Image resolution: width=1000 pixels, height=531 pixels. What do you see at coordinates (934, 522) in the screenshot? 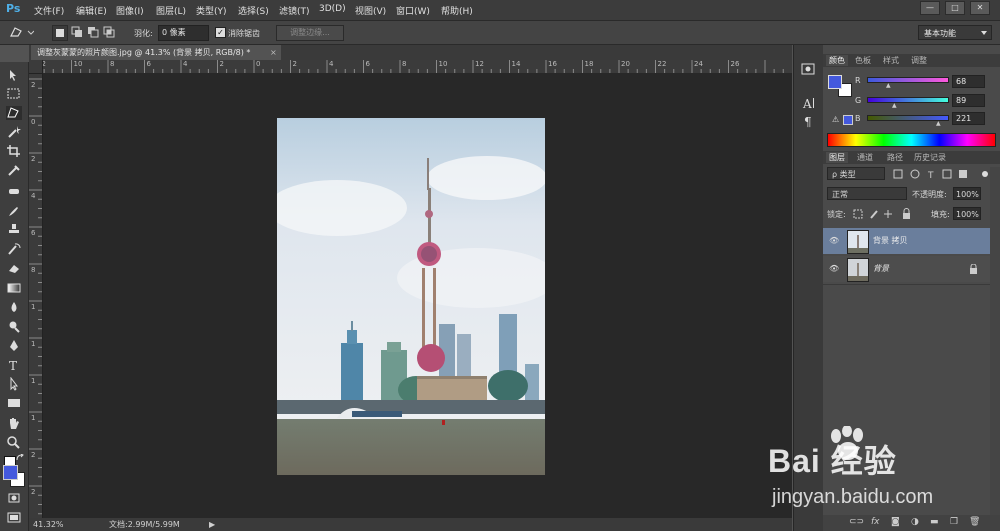
I see `new-group-icon: ▬` at bounding box center [934, 522].